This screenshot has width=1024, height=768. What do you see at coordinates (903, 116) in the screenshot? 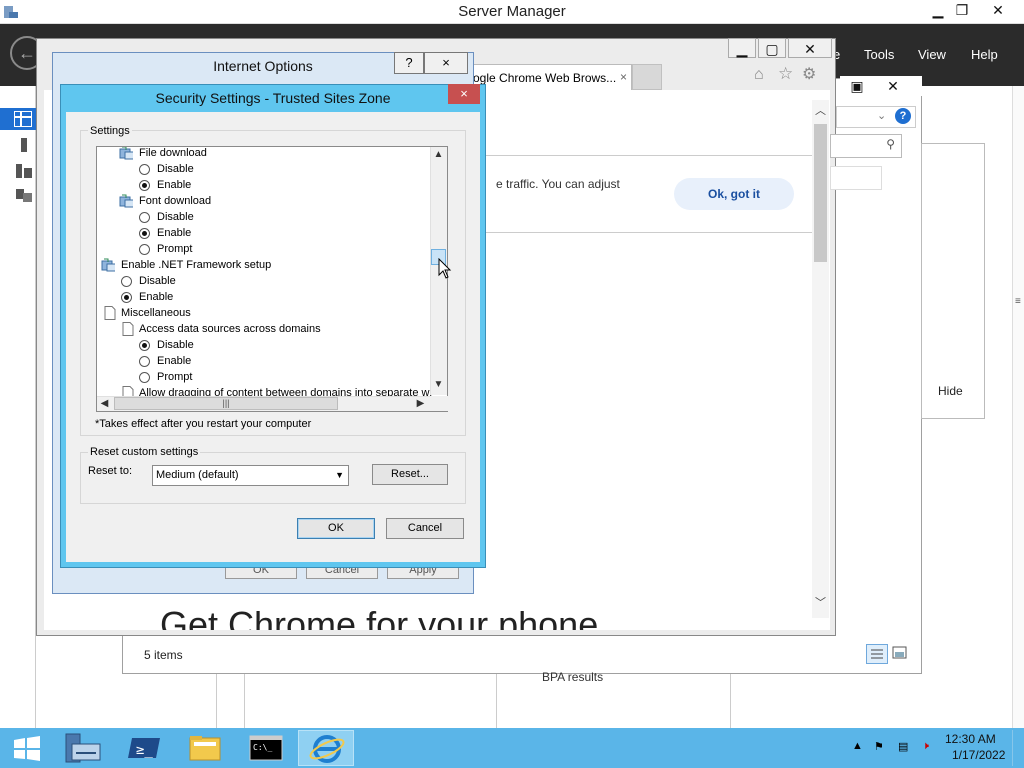
I see `help-icon: ?` at bounding box center [903, 116].